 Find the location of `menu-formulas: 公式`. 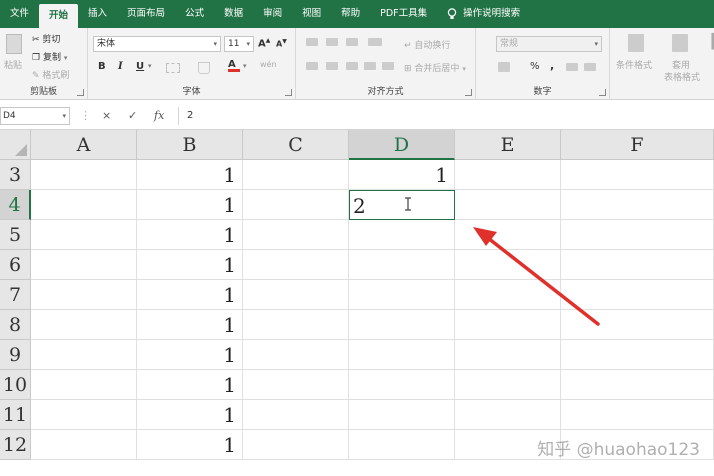

menu-formulas: 公式 is located at coordinates (194, 14).